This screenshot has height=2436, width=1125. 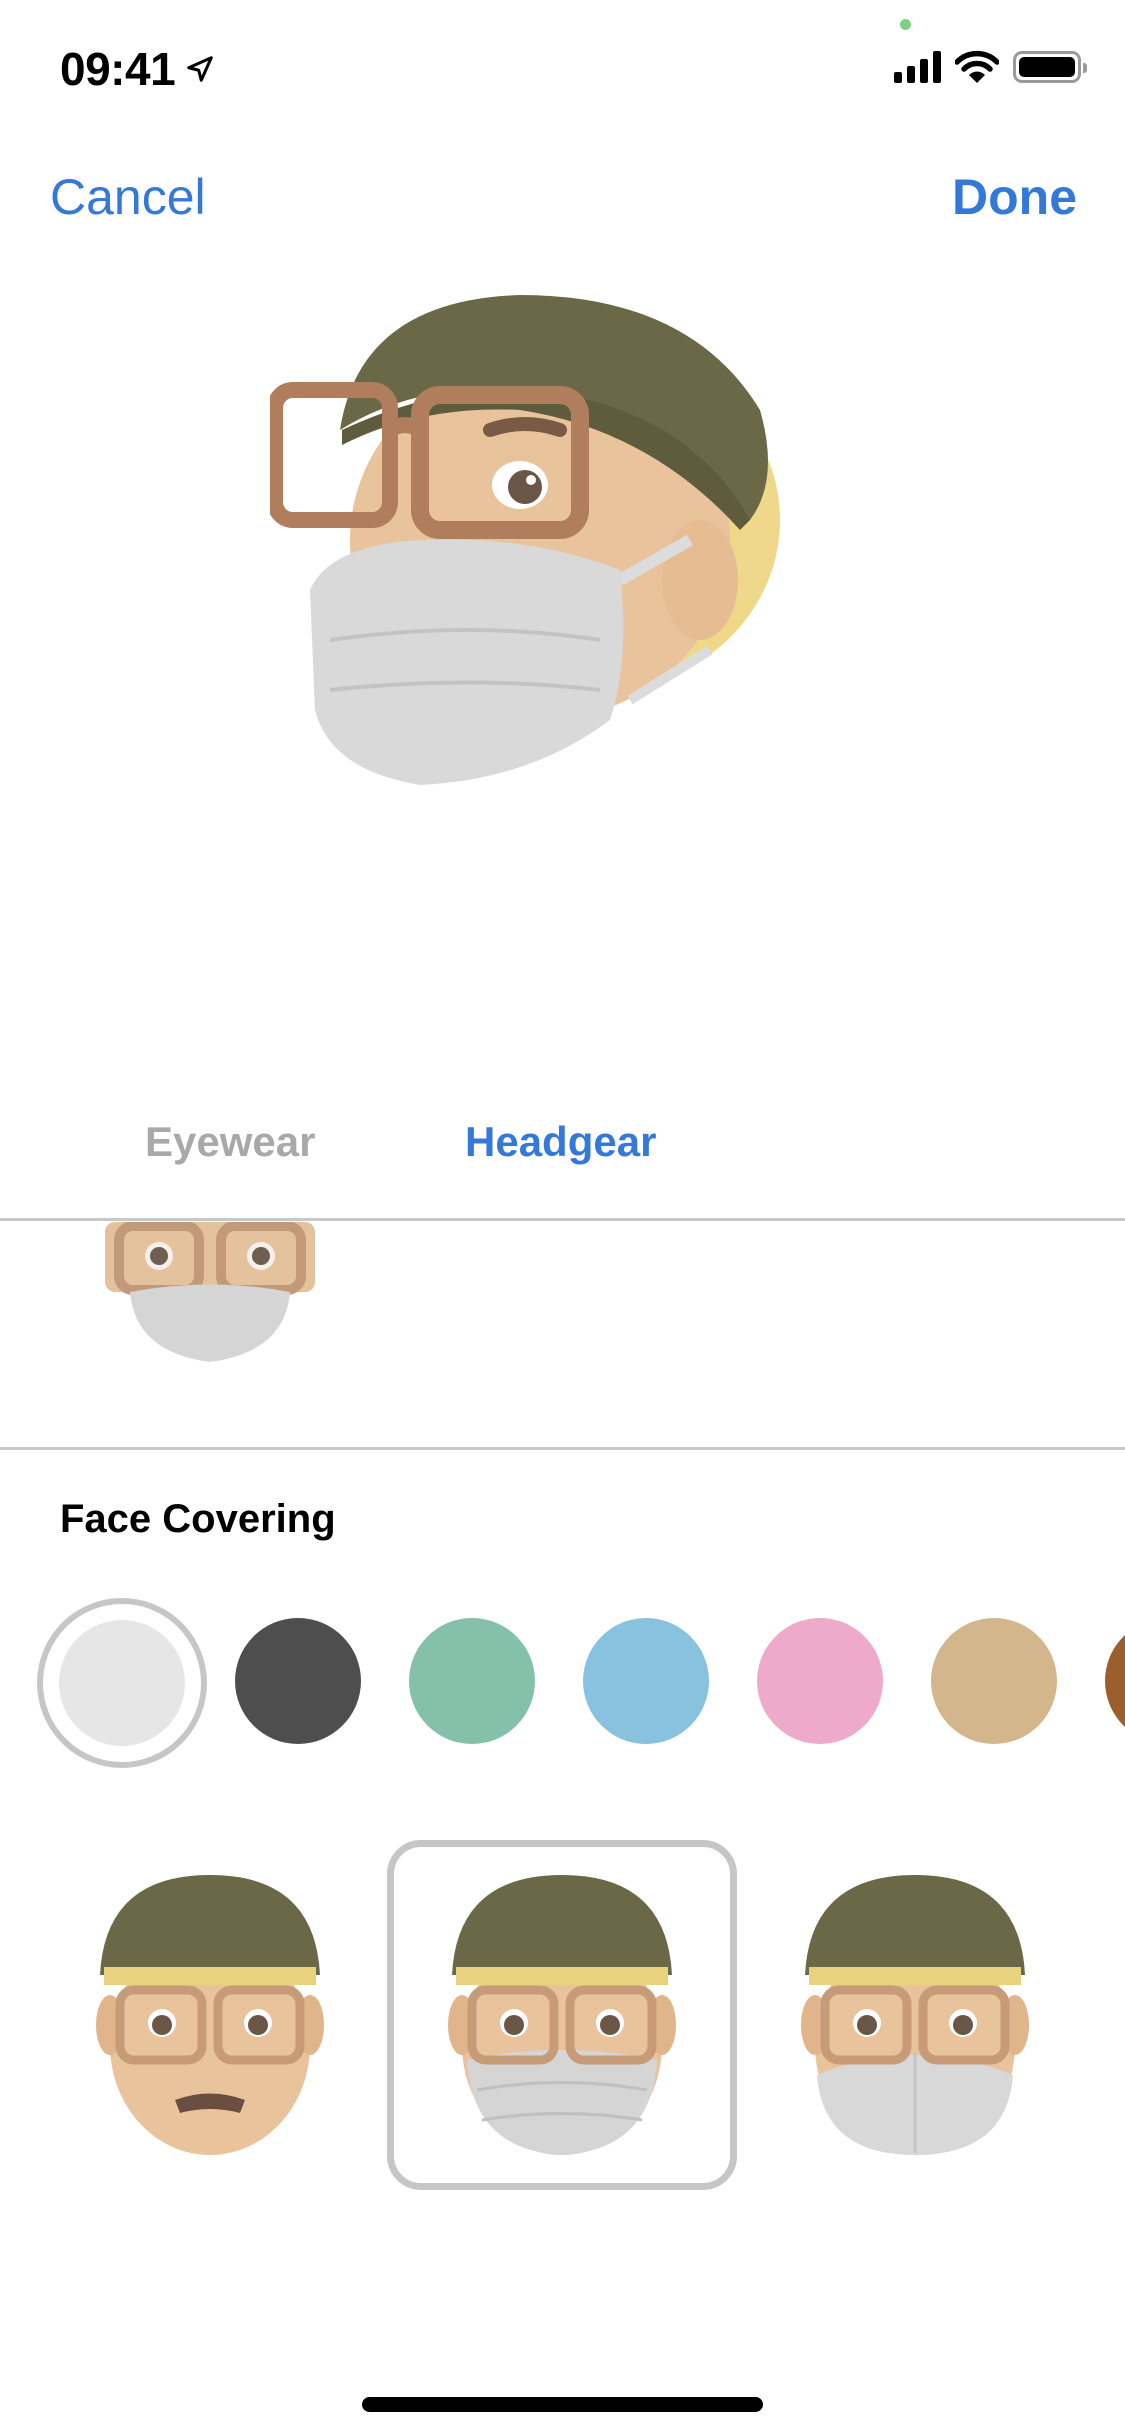 I want to click on memoji-option-mustache, so click(x=210, y=2015).